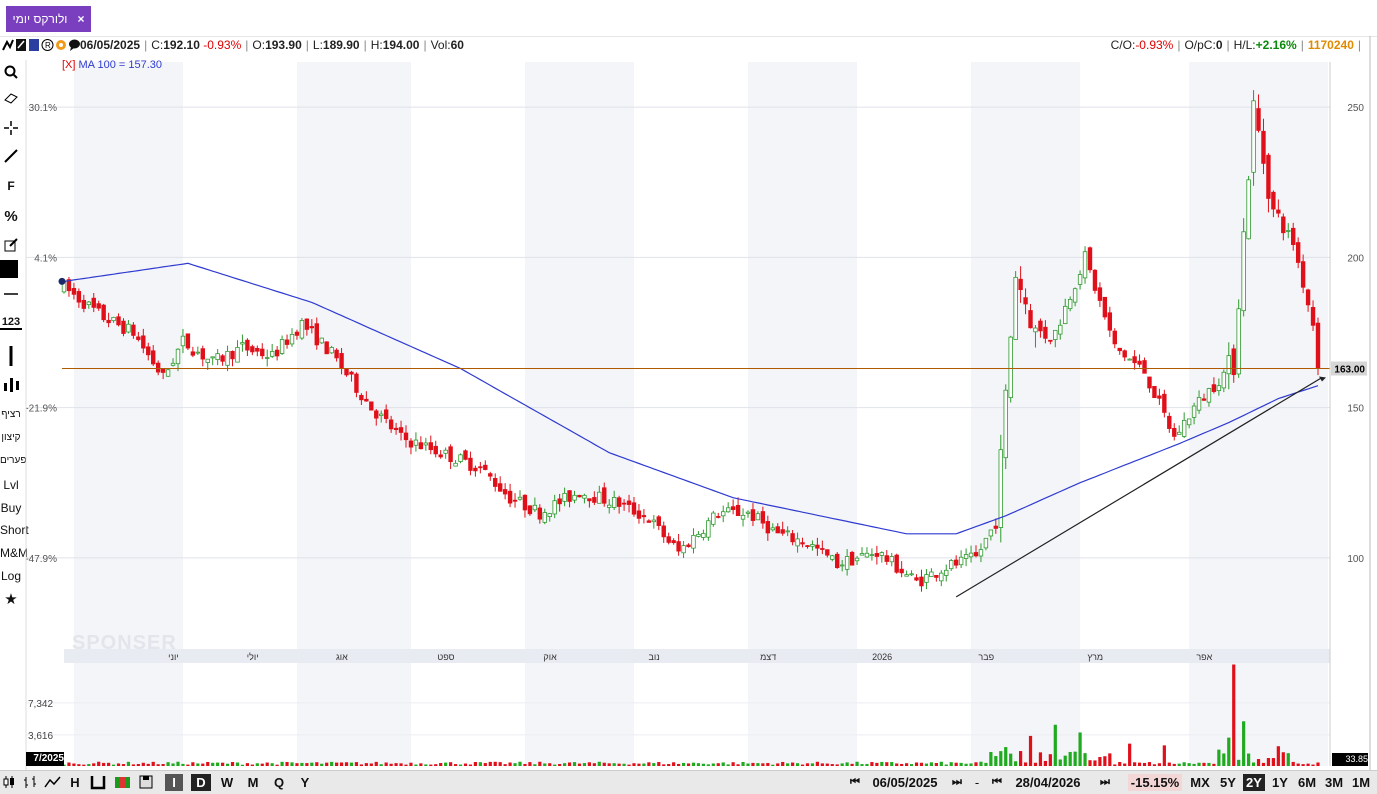  Describe the element at coordinates (68, 65) in the screenshot. I see `remove-indicator-icon: [X]` at that location.